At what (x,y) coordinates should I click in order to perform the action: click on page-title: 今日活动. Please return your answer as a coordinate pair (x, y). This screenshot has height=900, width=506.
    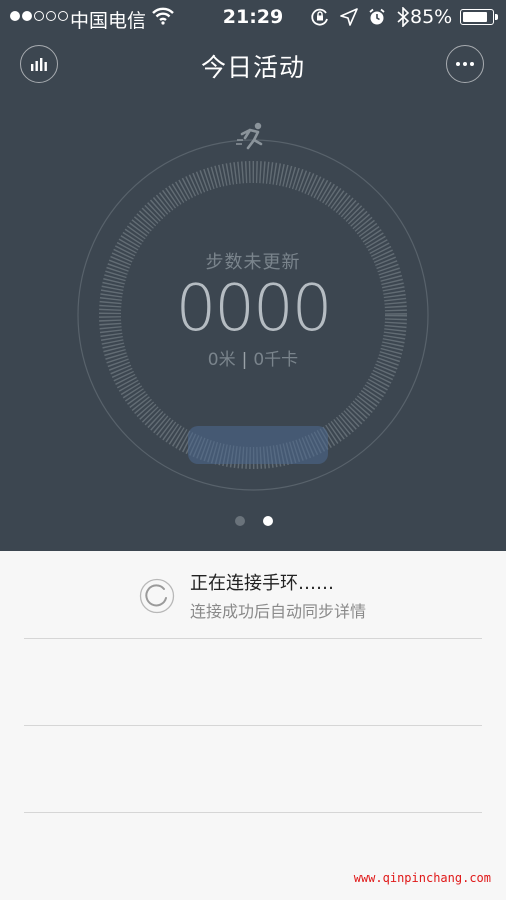
    Looking at the image, I should click on (252, 67).